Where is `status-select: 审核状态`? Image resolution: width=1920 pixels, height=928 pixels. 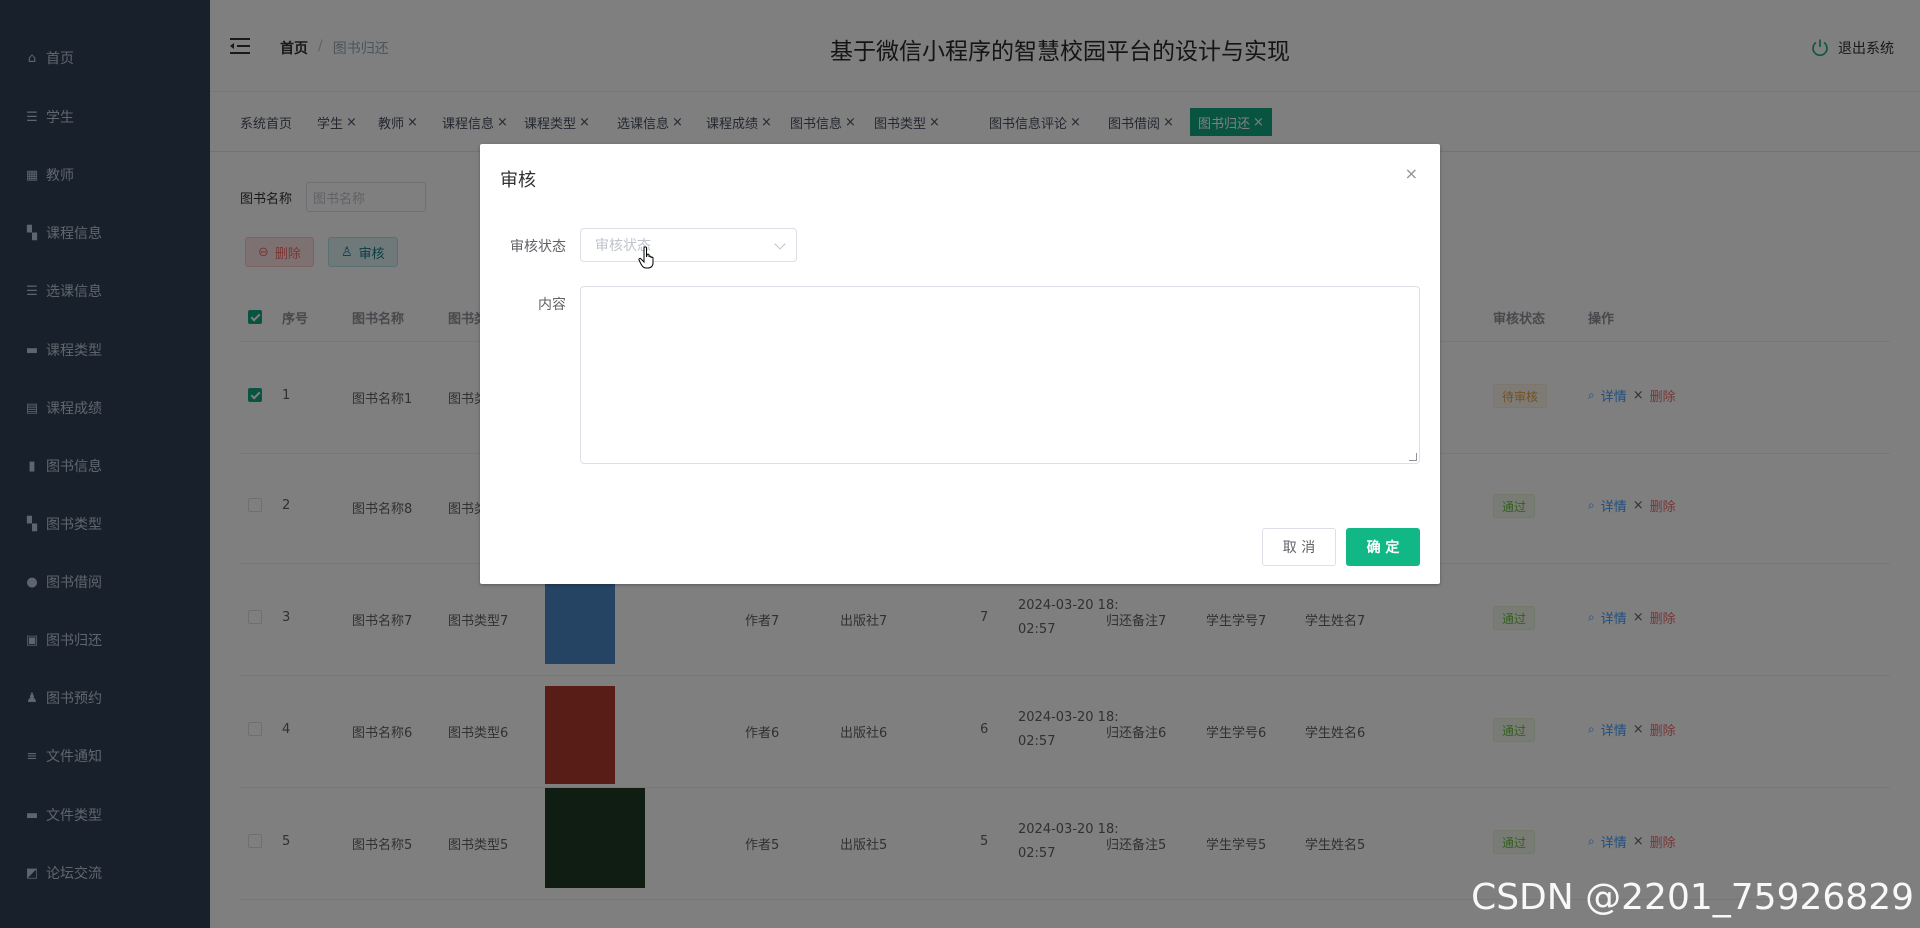
status-select: 审核状态 is located at coordinates (688, 245).